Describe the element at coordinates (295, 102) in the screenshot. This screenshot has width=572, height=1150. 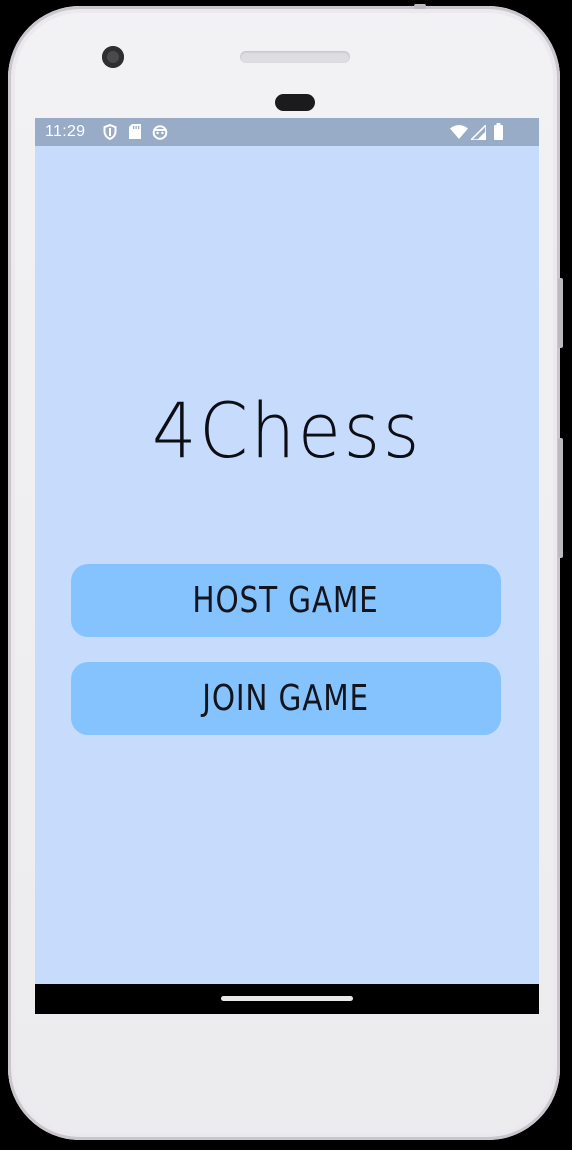
I see `proximity-sensor` at that location.